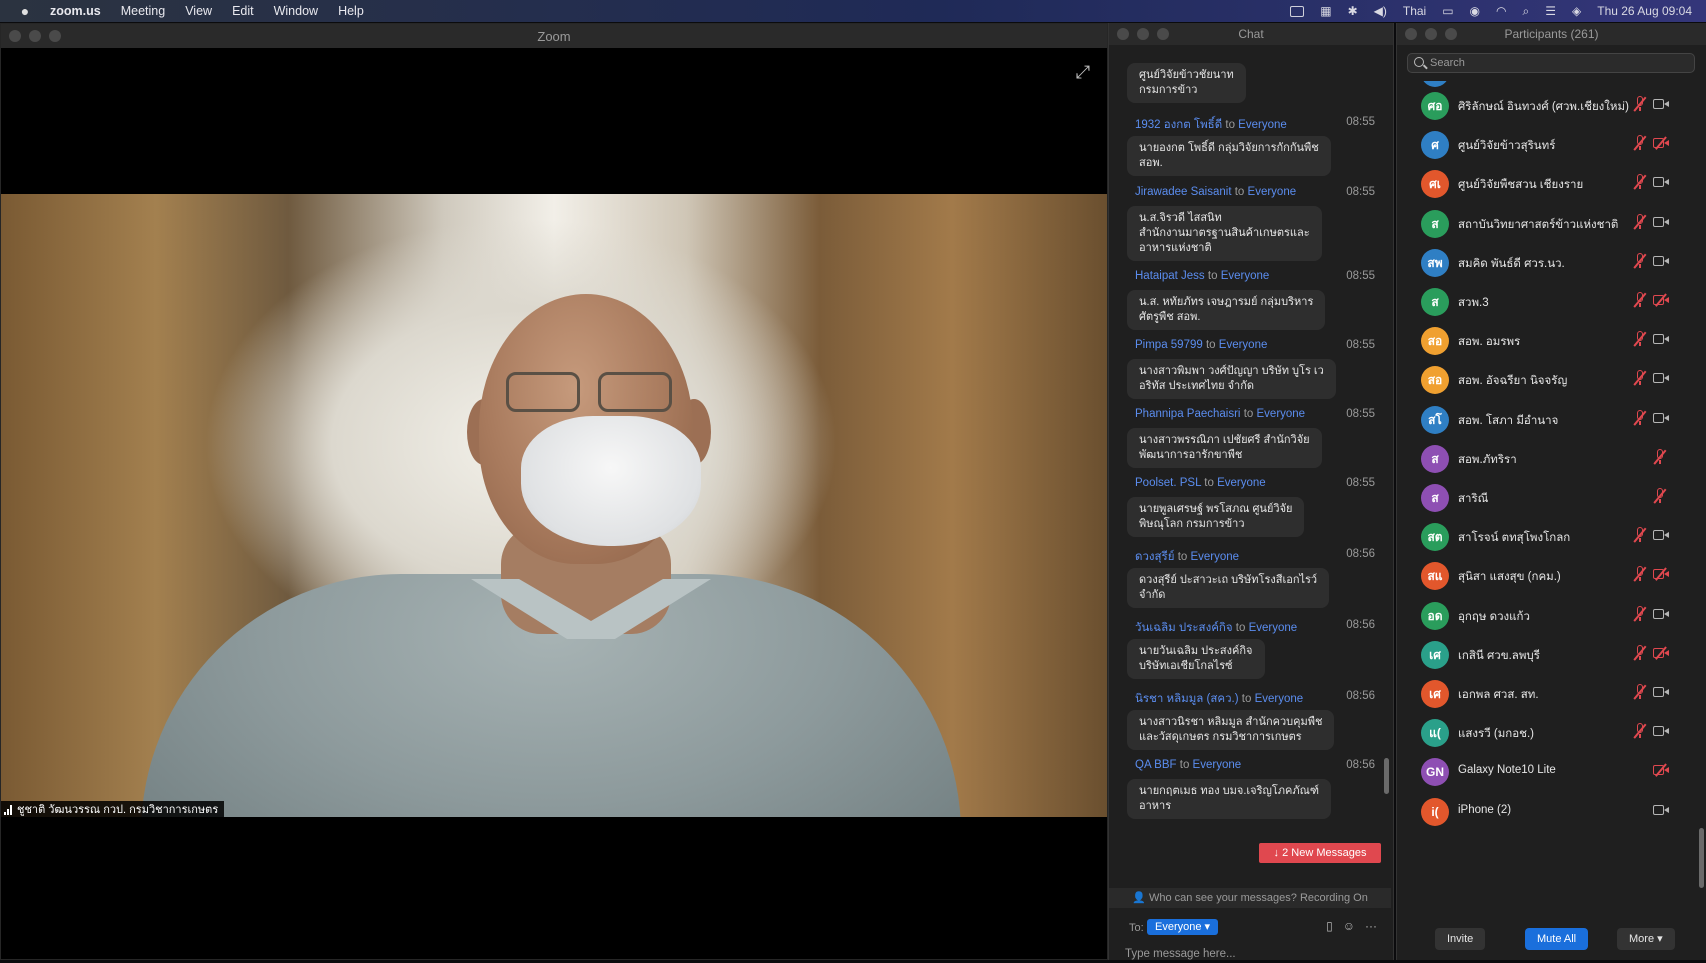  What do you see at coordinates (1547, 104) in the screenshot?
I see `participant-row: ศอ ศิริลักษณ์ อินทวงศ์ (ศวพ.เชียงใหม่)` at bounding box center [1547, 104].